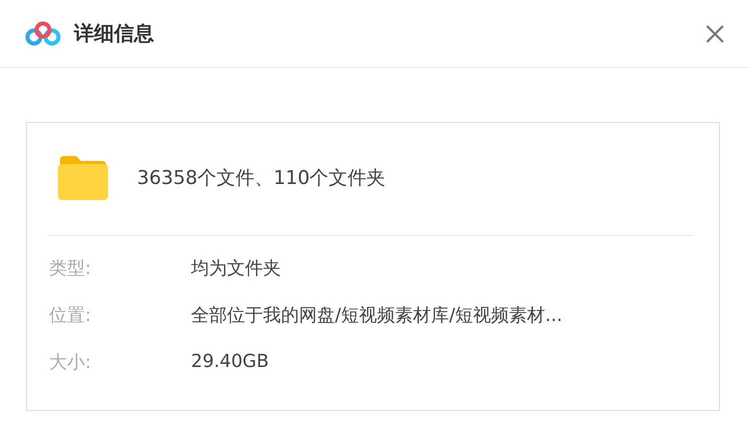 The width and height of the screenshot is (750, 443). Describe the element at coordinates (83, 178) in the screenshot. I see `folder-icon` at that location.